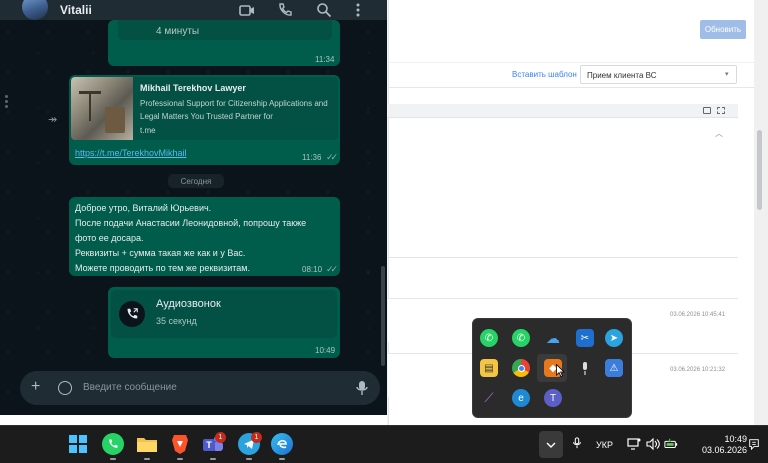  I want to click on page-scrollbar, so click(761, 212).